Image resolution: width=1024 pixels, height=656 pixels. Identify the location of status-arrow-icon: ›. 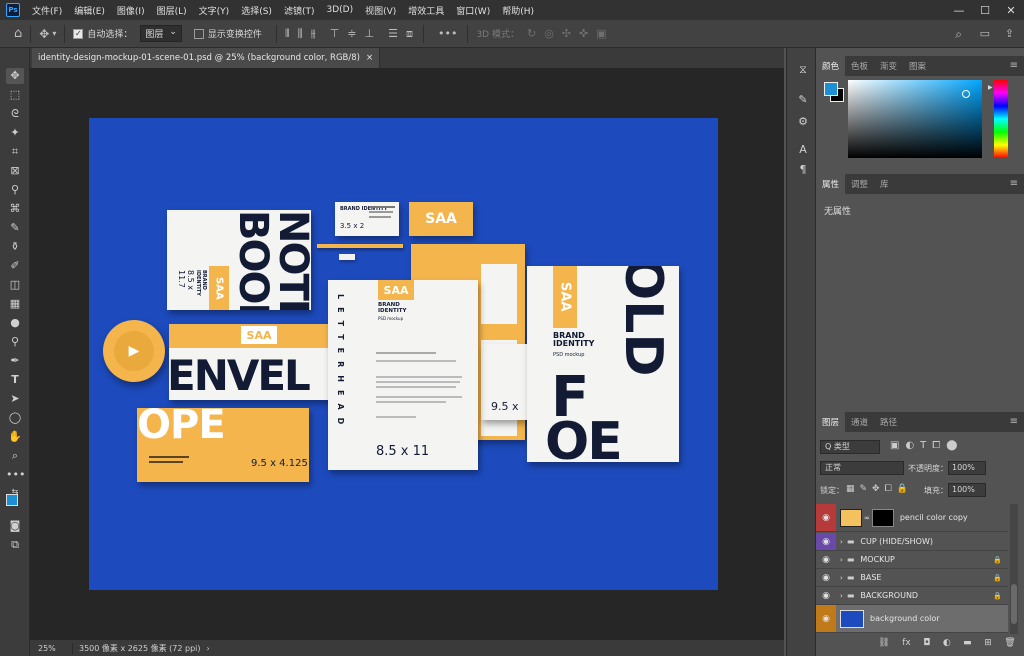
(208, 648).